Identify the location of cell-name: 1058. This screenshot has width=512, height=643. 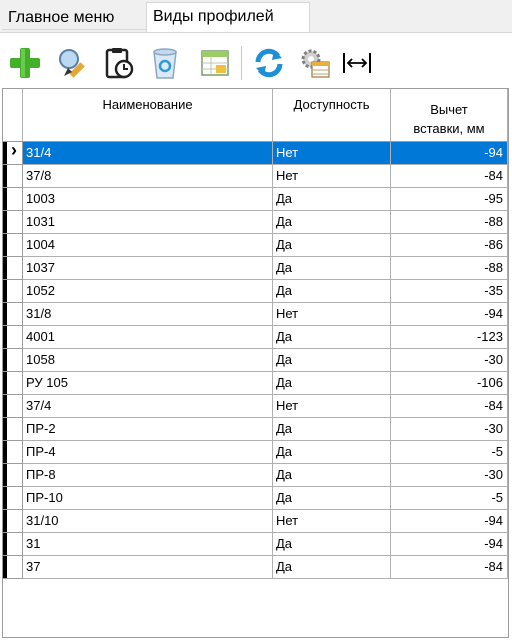
(148, 360).